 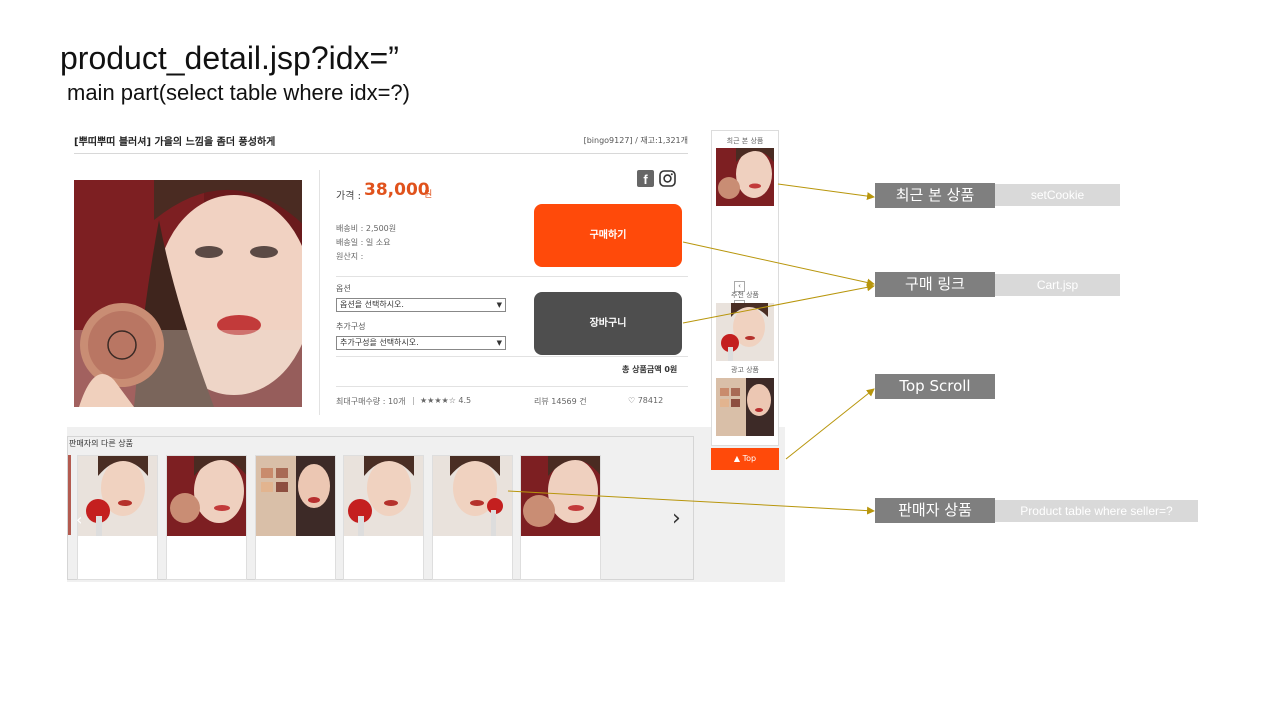 What do you see at coordinates (935, 284) in the screenshot?
I see `annotation-buy-tag: 구매 링크` at bounding box center [935, 284].